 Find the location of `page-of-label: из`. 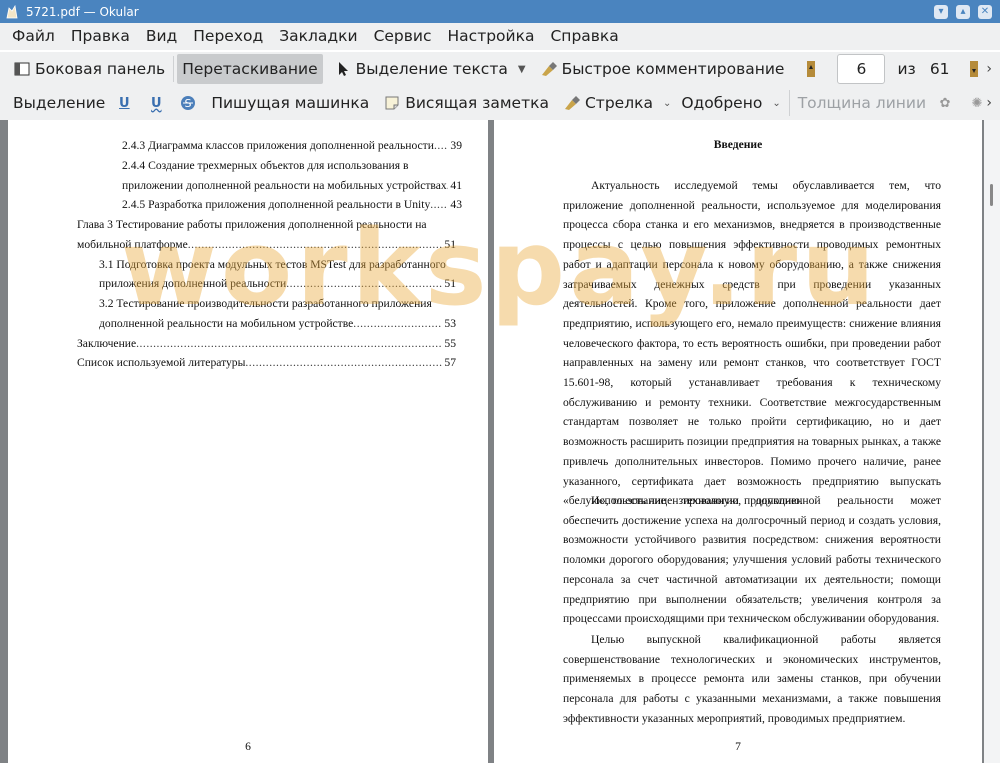

page-of-label: из is located at coordinates (906, 69).